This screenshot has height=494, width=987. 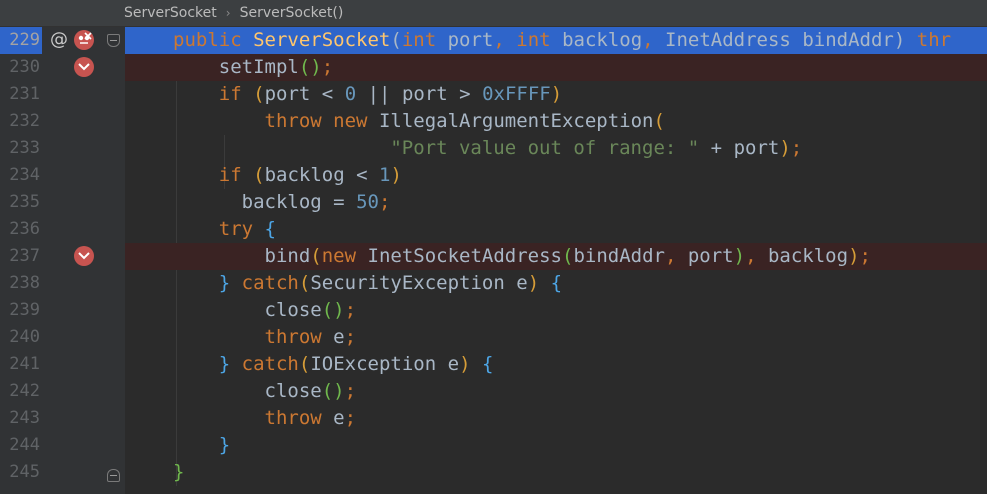 What do you see at coordinates (24, 256) in the screenshot?
I see `line-number: 237` at bounding box center [24, 256].